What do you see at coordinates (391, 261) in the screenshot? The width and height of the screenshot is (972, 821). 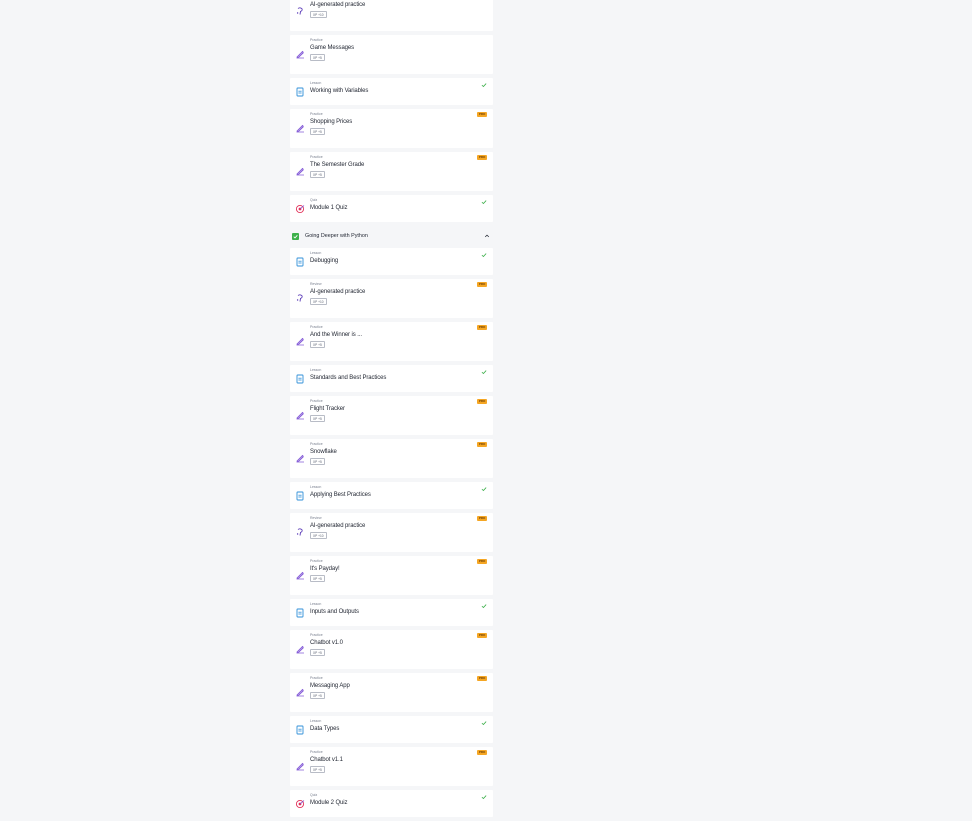 I see `lesson-item-card: Lesson Debugging` at bounding box center [391, 261].